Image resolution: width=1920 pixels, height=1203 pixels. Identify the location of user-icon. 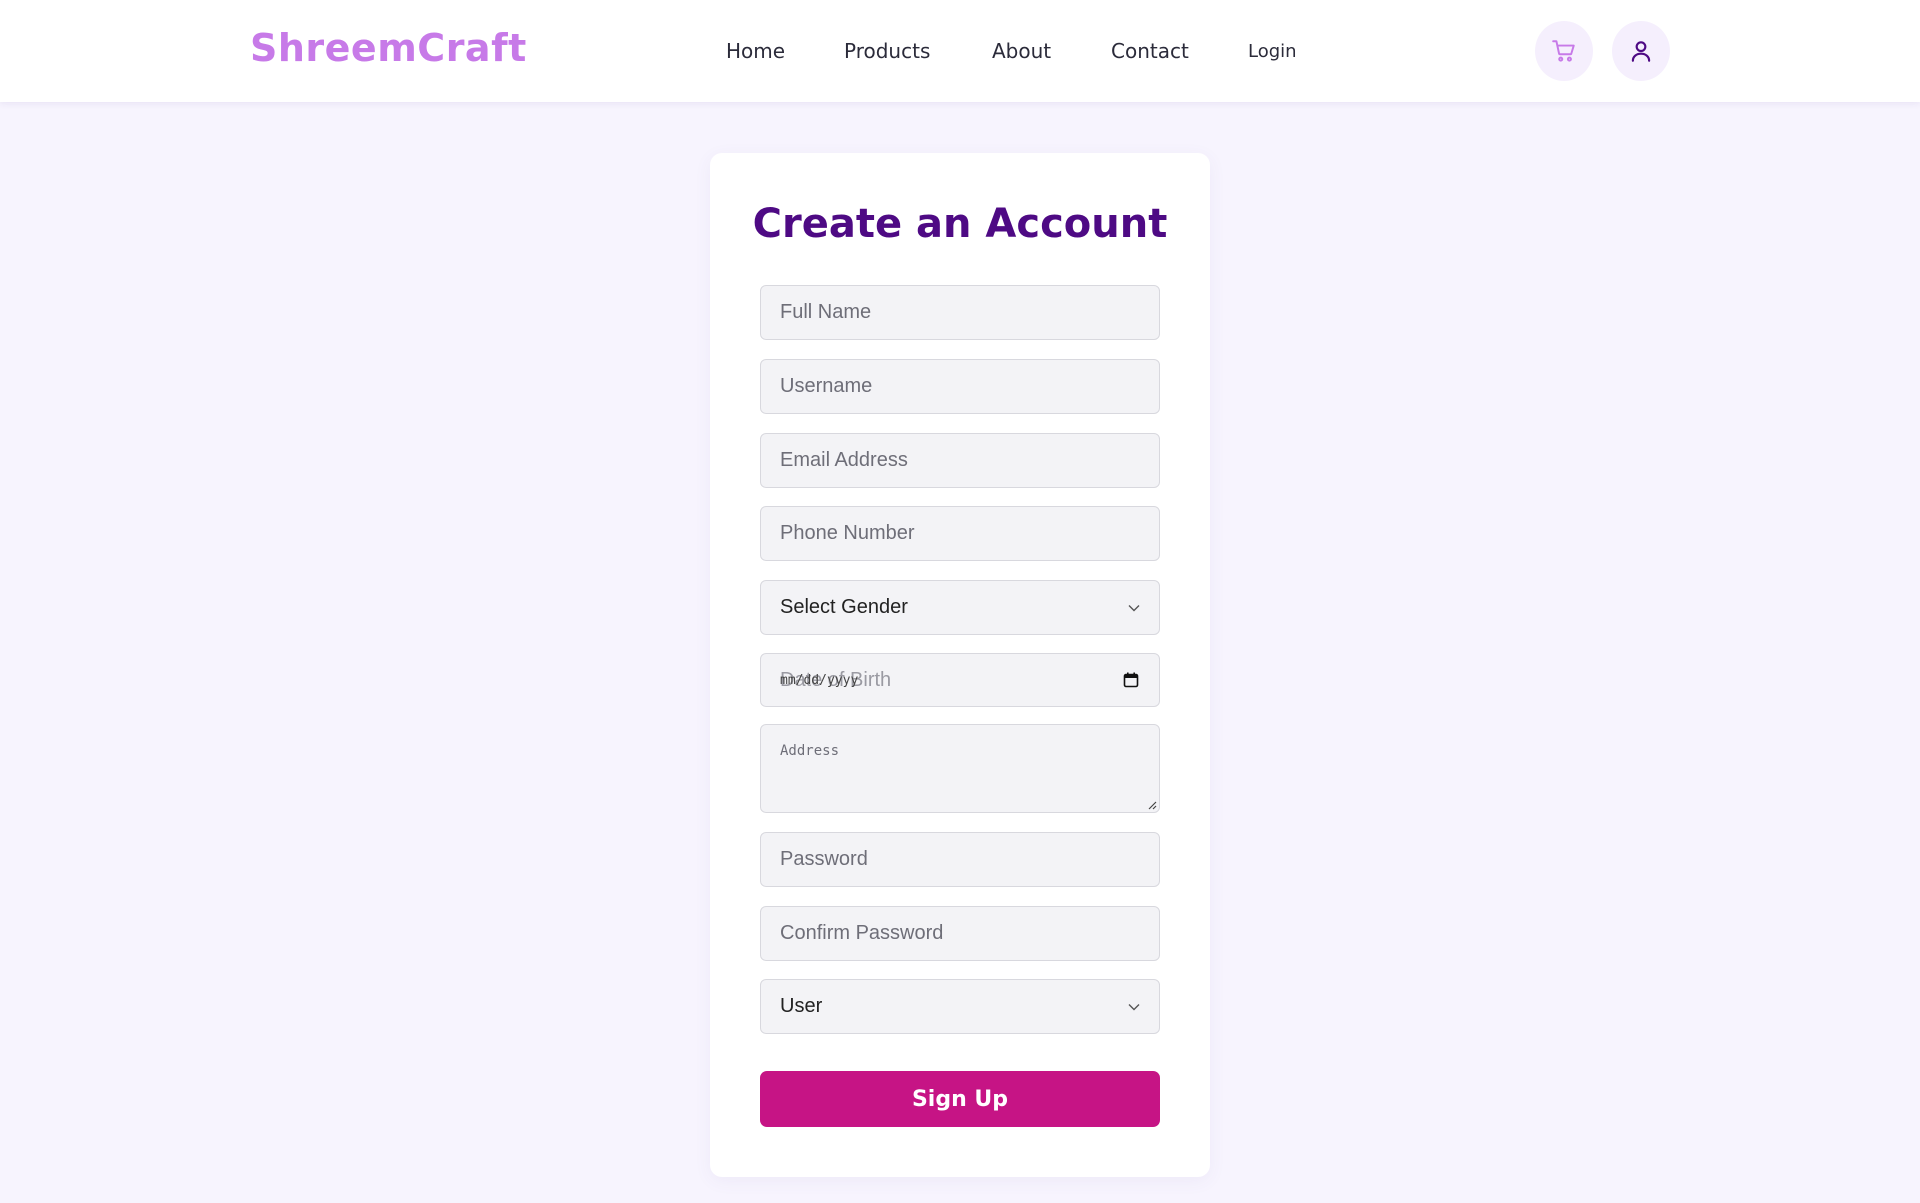
(1641, 51).